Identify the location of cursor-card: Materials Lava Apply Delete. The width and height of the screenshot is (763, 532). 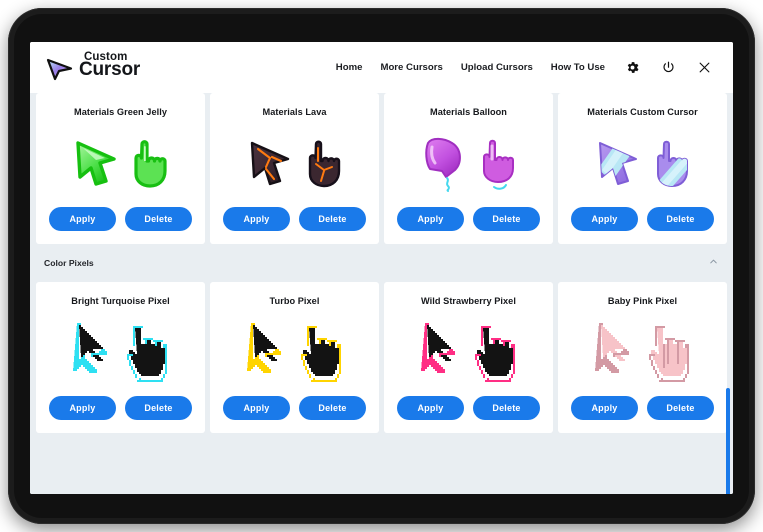
(294, 168).